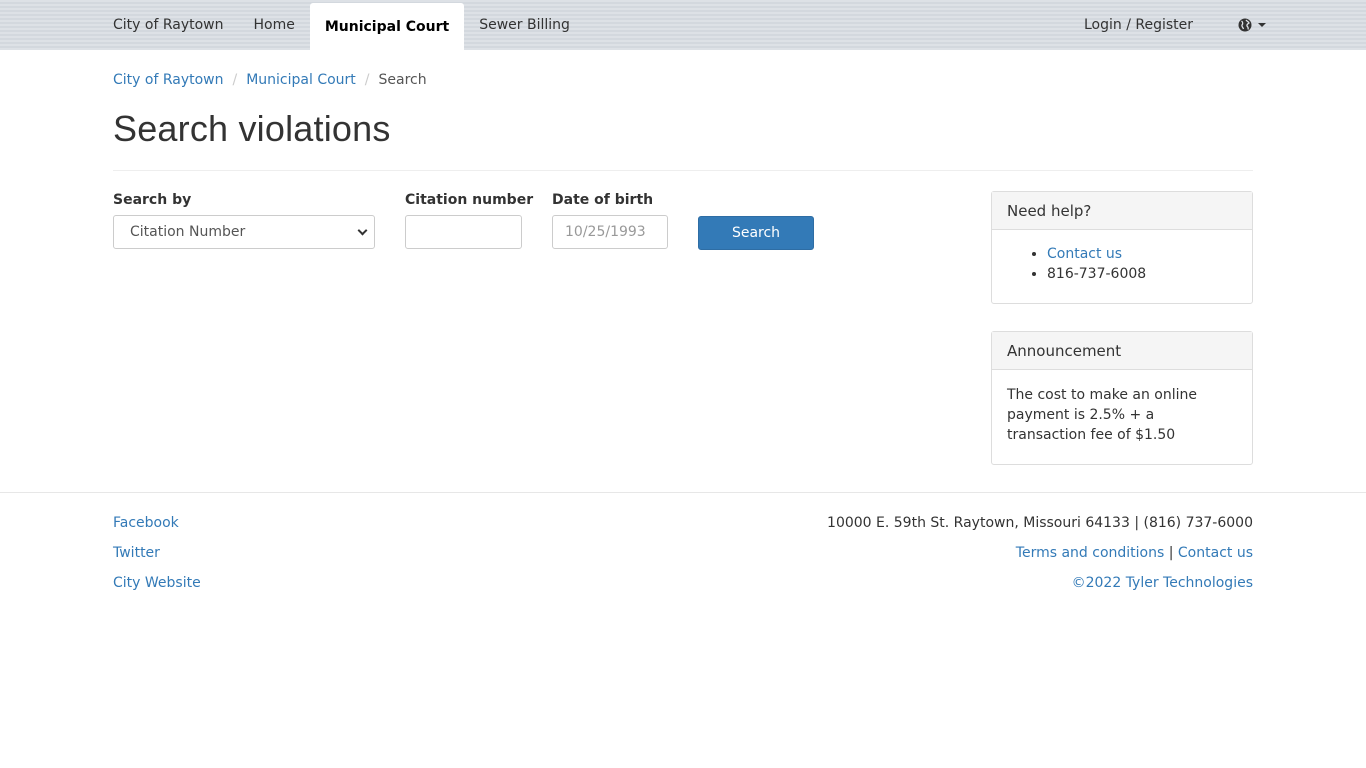  Describe the element at coordinates (683, 170) in the screenshot. I see `title-divider` at that location.